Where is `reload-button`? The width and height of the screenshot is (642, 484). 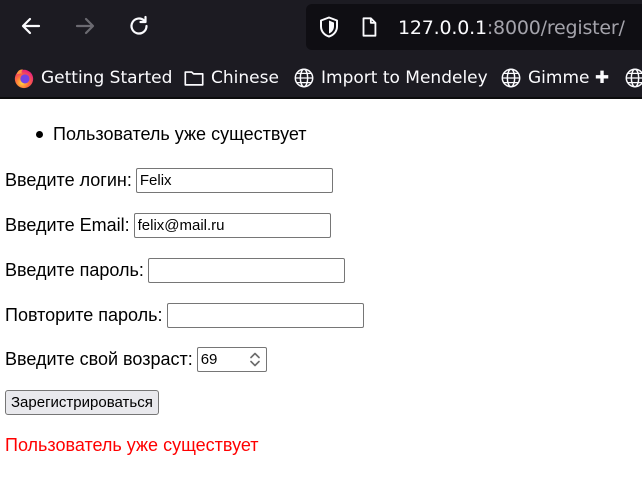 reload-button is located at coordinates (139, 26).